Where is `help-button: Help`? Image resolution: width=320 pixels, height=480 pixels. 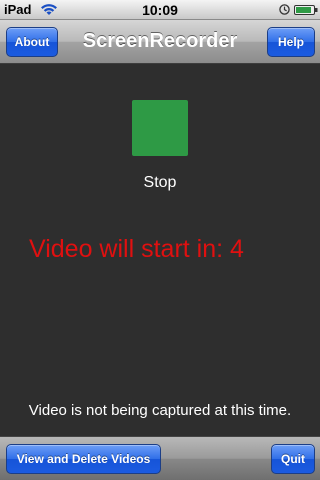 help-button: Help is located at coordinates (291, 42).